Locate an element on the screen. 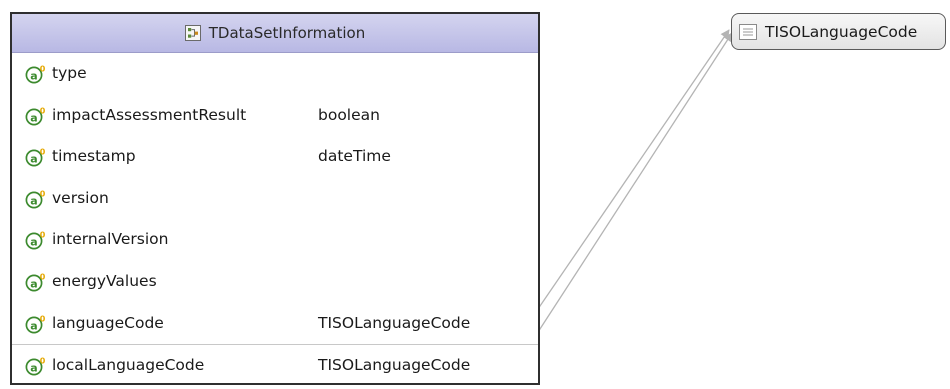 The width and height of the screenshot is (950, 389). enumeration-icon is located at coordinates (748, 31).